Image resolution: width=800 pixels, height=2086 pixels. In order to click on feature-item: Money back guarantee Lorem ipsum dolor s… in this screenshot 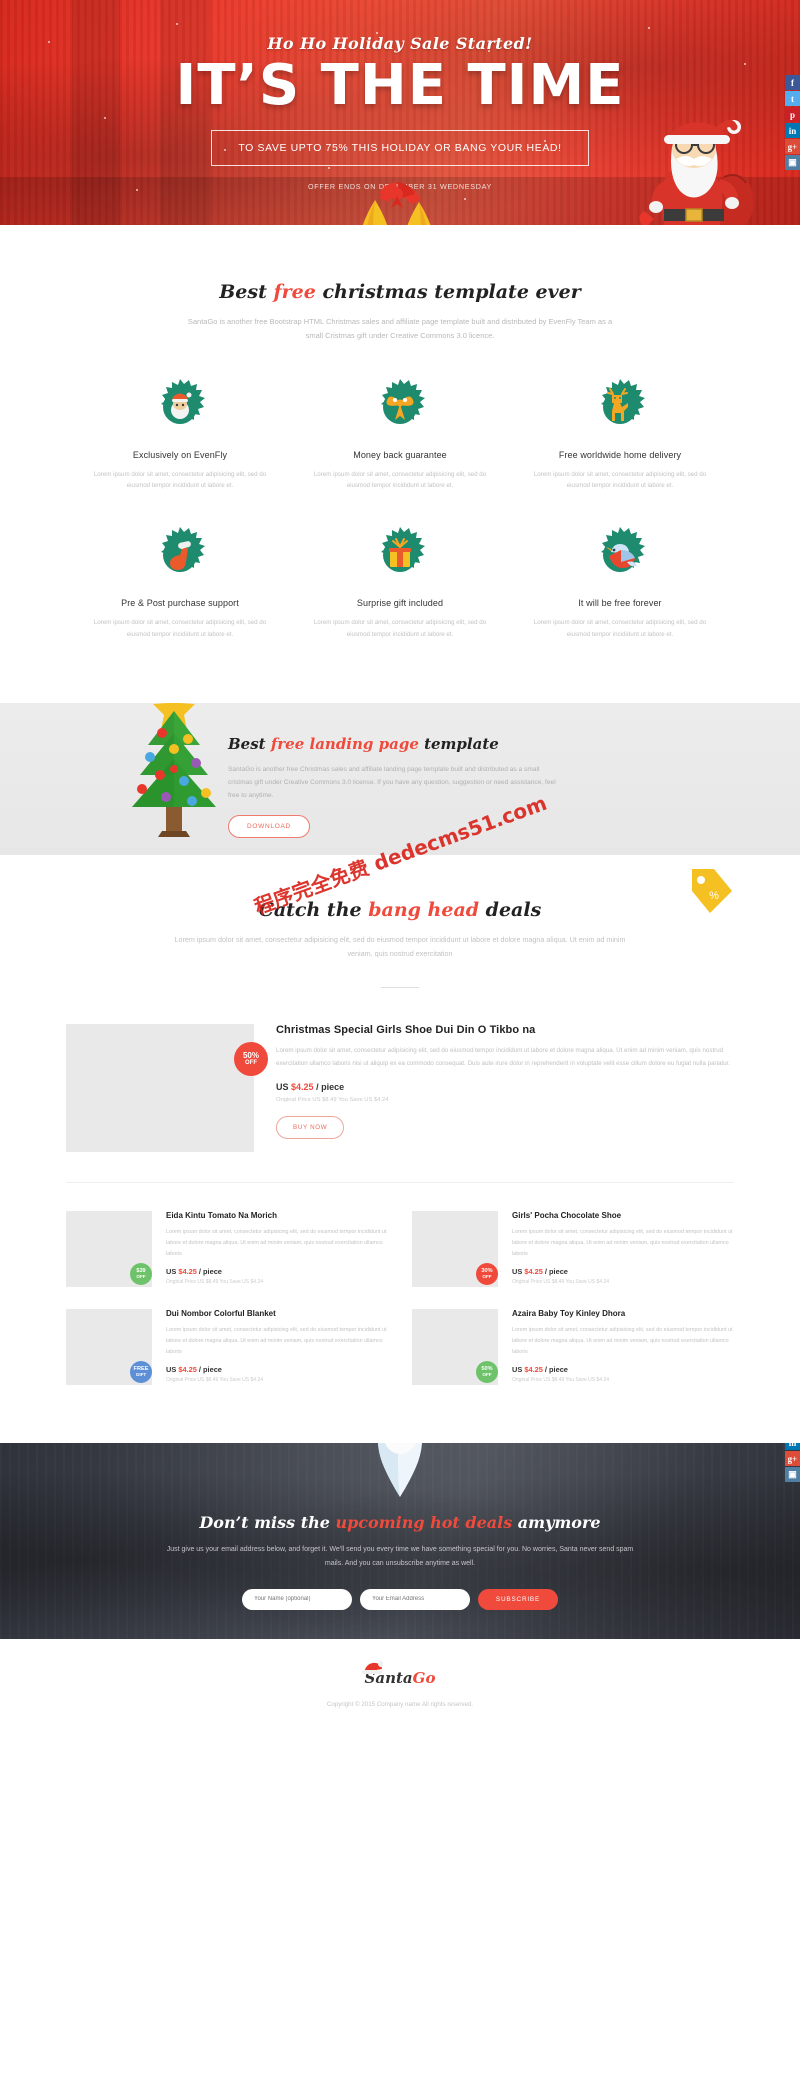, I will do `click(400, 435)`.